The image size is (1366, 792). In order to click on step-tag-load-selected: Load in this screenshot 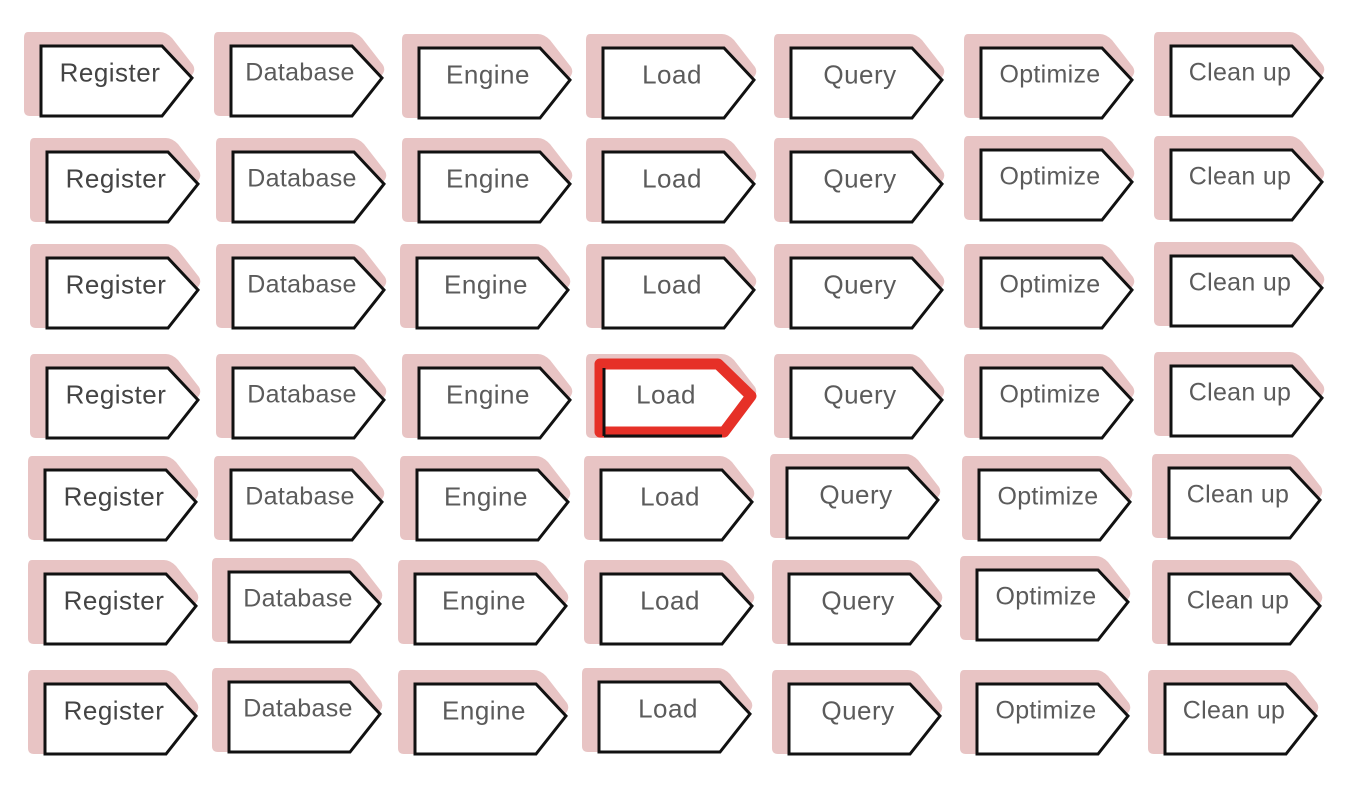, I will do `click(671, 398)`.